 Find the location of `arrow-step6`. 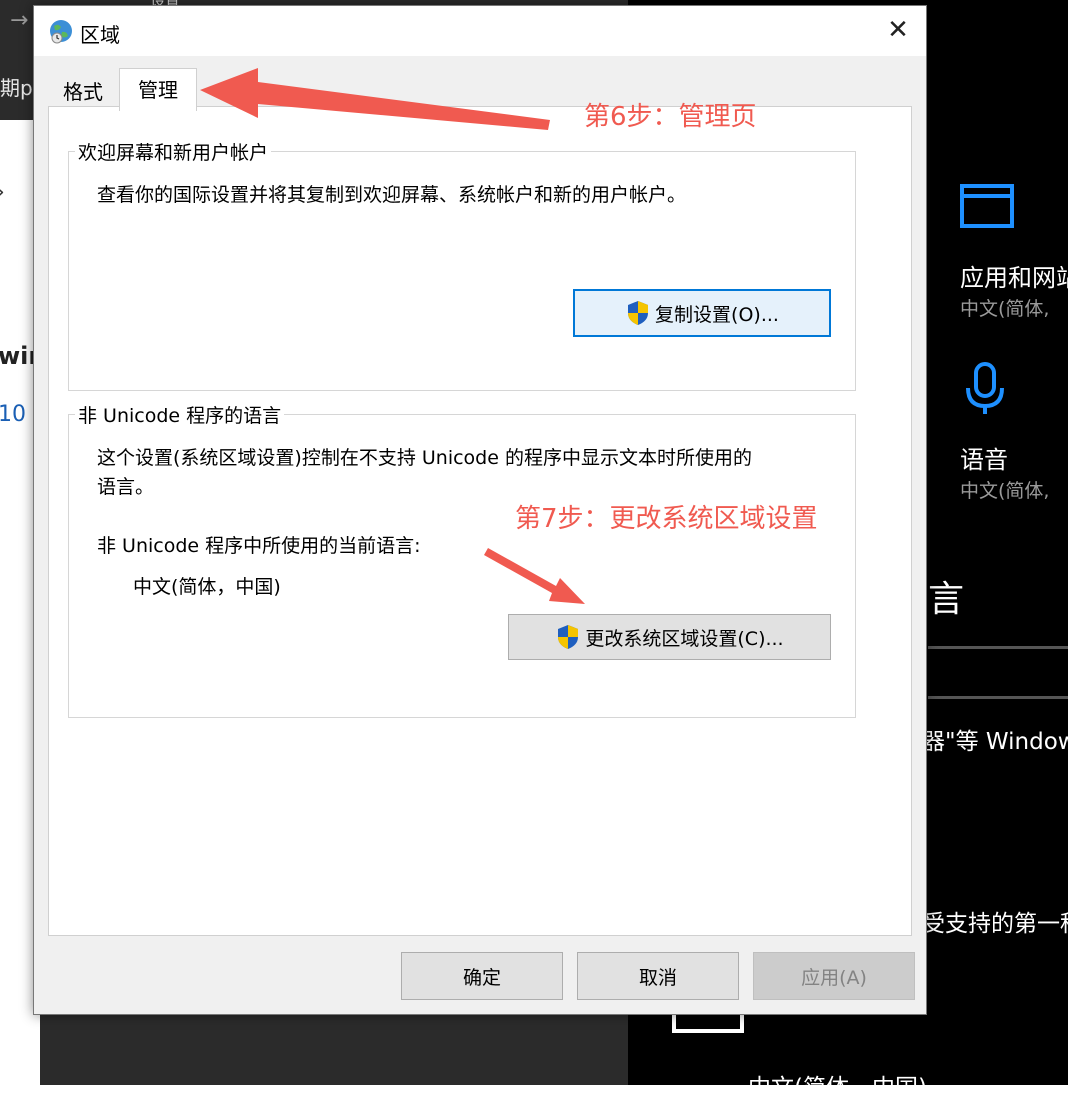

arrow-step6 is located at coordinates (375, 99).